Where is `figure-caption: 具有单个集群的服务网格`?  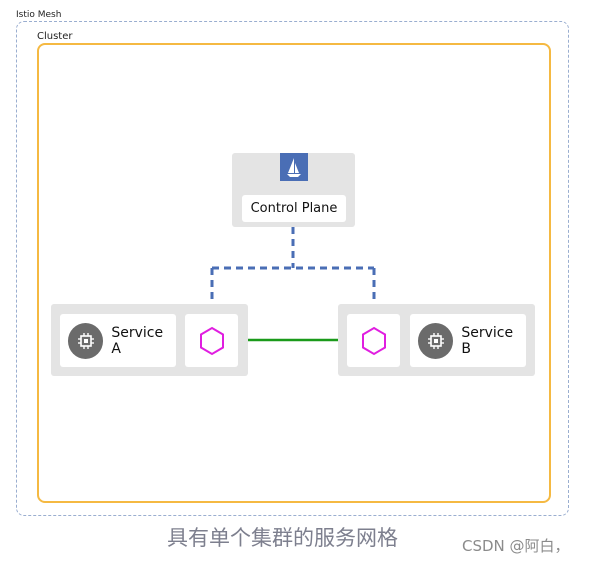 figure-caption: 具有单个集群的服务网格 is located at coordinates (282, 538).